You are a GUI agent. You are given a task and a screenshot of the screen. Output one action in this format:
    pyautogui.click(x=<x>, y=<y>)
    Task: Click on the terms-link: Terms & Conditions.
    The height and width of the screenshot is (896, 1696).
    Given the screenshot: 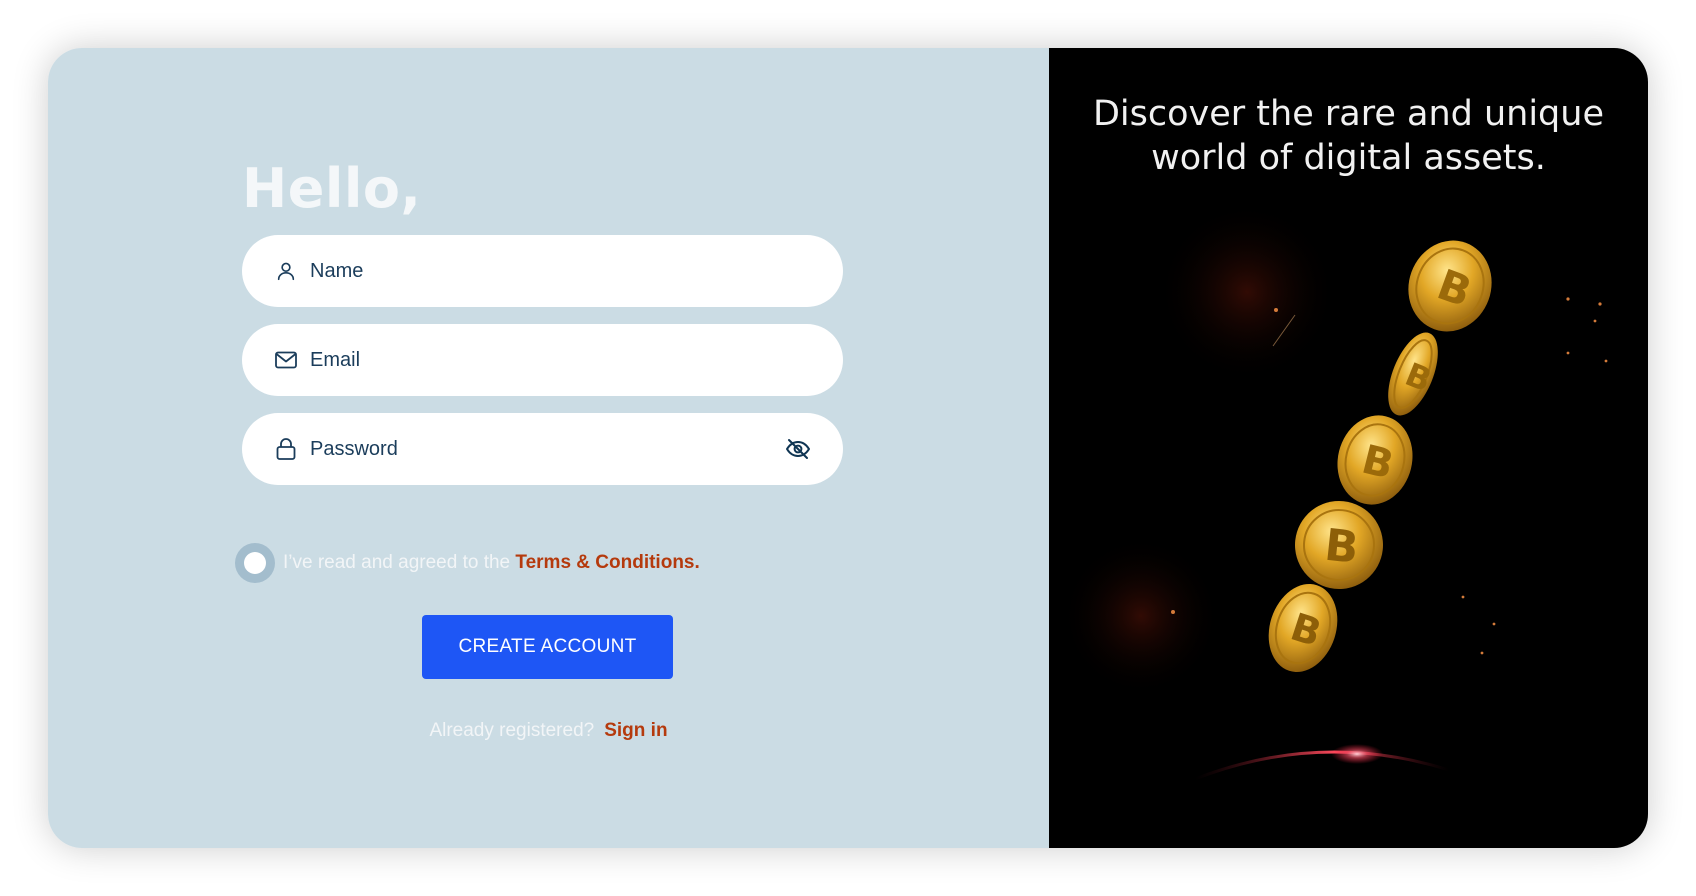 What is the action you would take?
    pyautogui.click(x=607, y=562)
    